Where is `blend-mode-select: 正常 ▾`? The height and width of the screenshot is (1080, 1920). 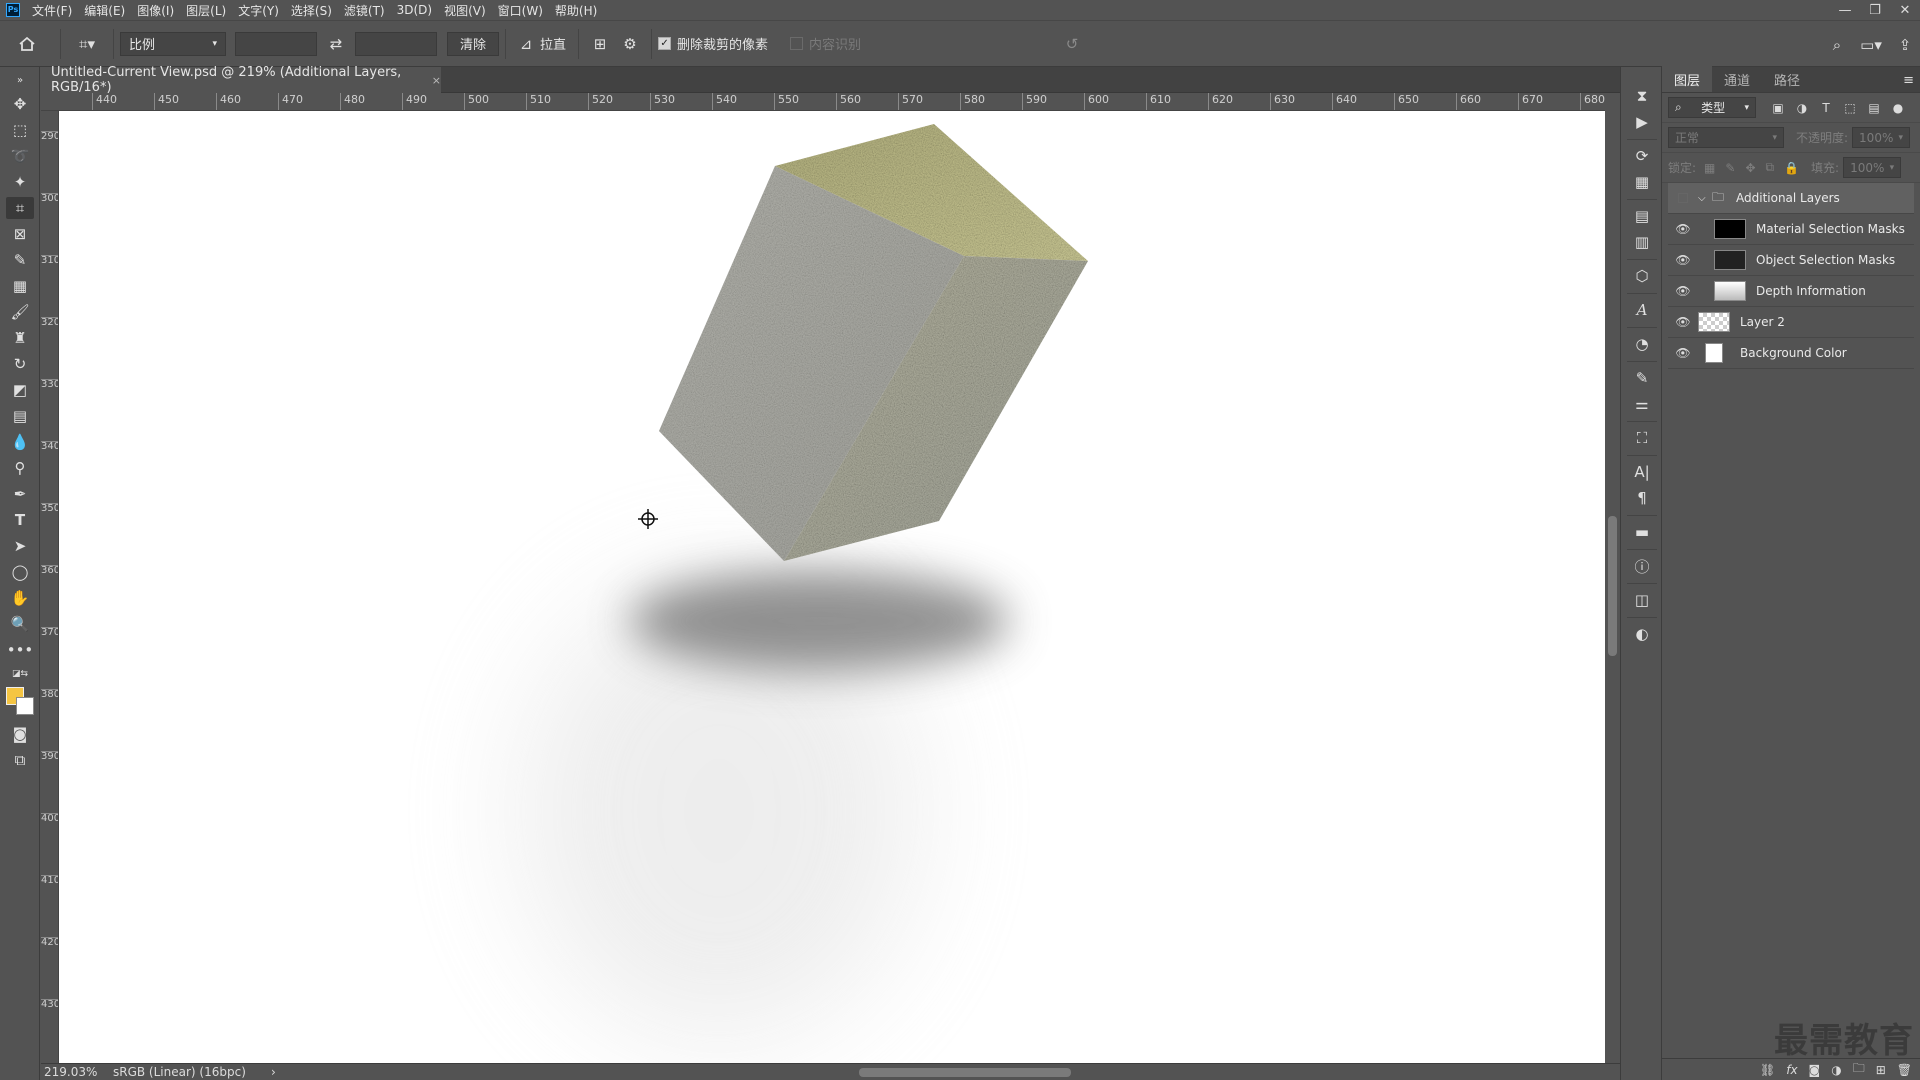
blend-mode-select: 正常 ▾ is located at coordinates (1726, 137).